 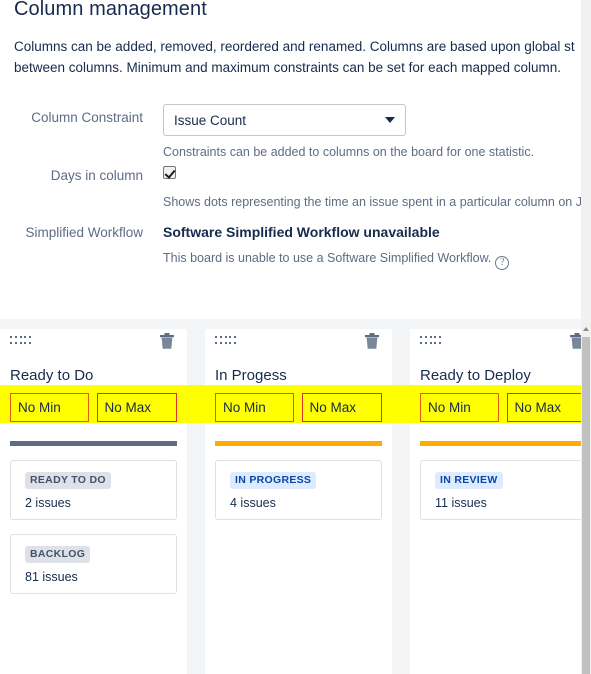 What do you see at coordinates (93, 564) in the screenshot?
I see `status-card: BACKLOG 81 issues` at bounding box center [93, 564].